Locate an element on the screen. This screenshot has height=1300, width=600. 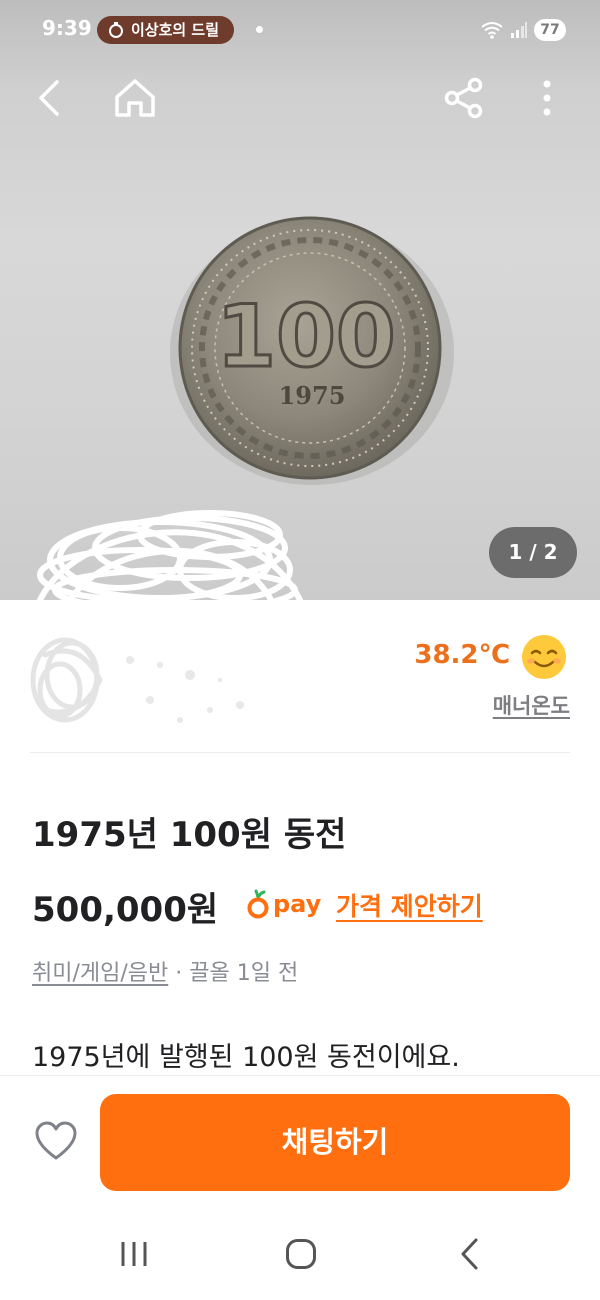
signal-icon is located at coordinates (519, 30).